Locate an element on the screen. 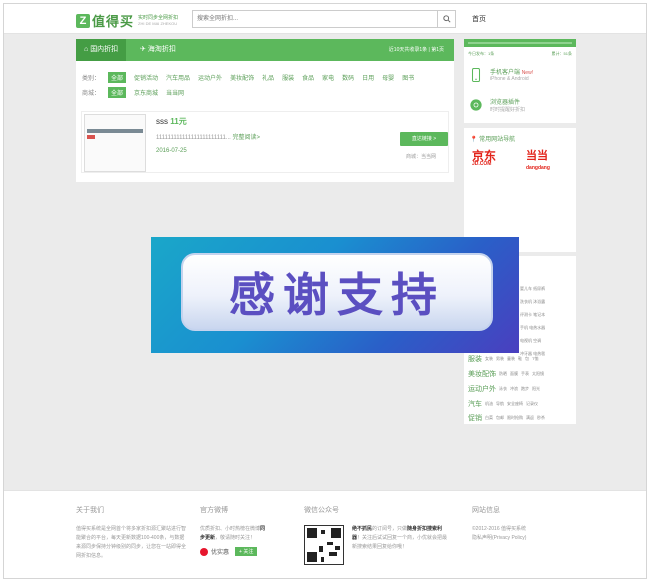 The image size is (650, 582). site-logo: Z 值得买 实时同步全网折扣 ZHI DE MAI ZHEKOU is located at coordinates (127, 20).